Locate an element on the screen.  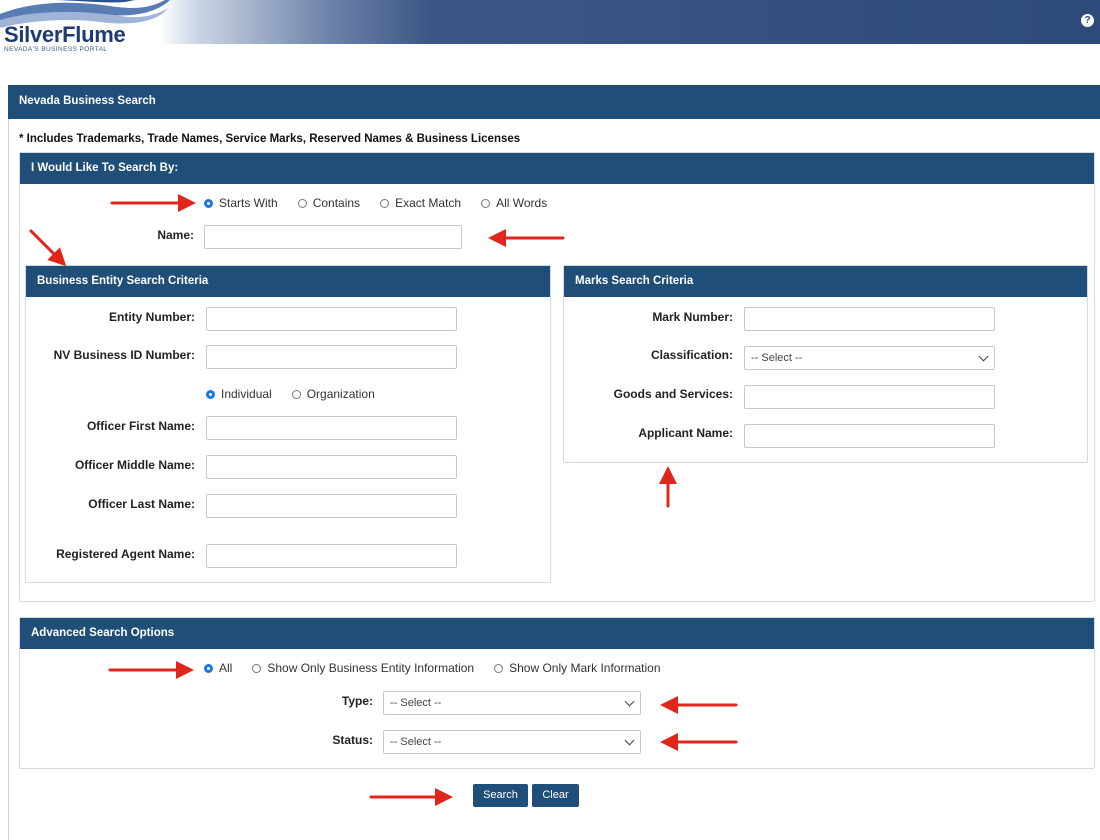
nv-business-id-input is located at coordinates (331, 357).